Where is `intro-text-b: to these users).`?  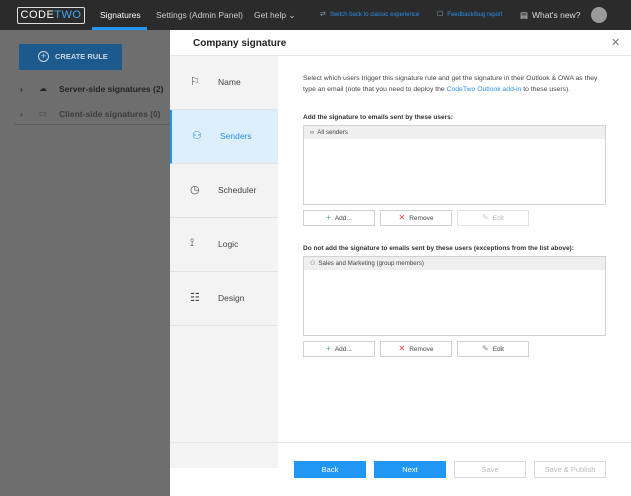
intro-text-b: to these users). is located at coordinates (546, 89).